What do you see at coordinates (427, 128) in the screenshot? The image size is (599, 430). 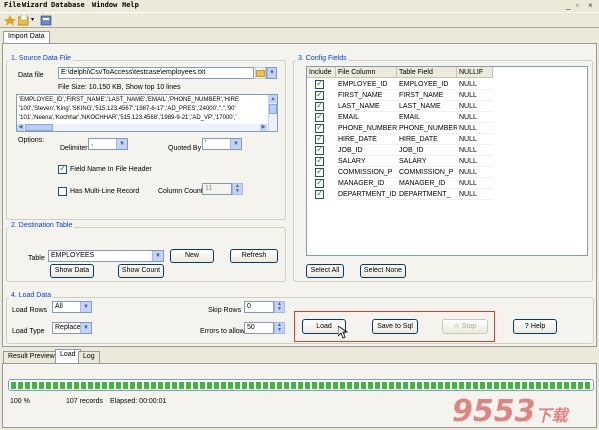 I see `table-field-cell: PHONE_NUMBER` at bounding box center [427, 128].